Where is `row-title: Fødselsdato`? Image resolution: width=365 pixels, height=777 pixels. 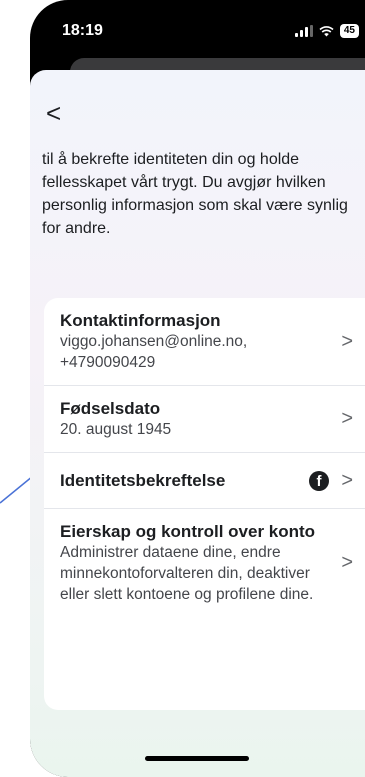 row-title: Fødselsdato is located at coordinates (110, 408).